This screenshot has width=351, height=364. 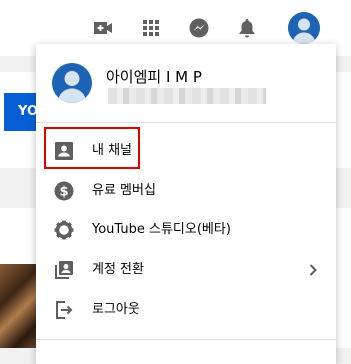 What do you see at coordinates (186, 310) in the screenshot?
I see `menu-item-sign-out: 로그아웃` at bounding box center [186, 310].